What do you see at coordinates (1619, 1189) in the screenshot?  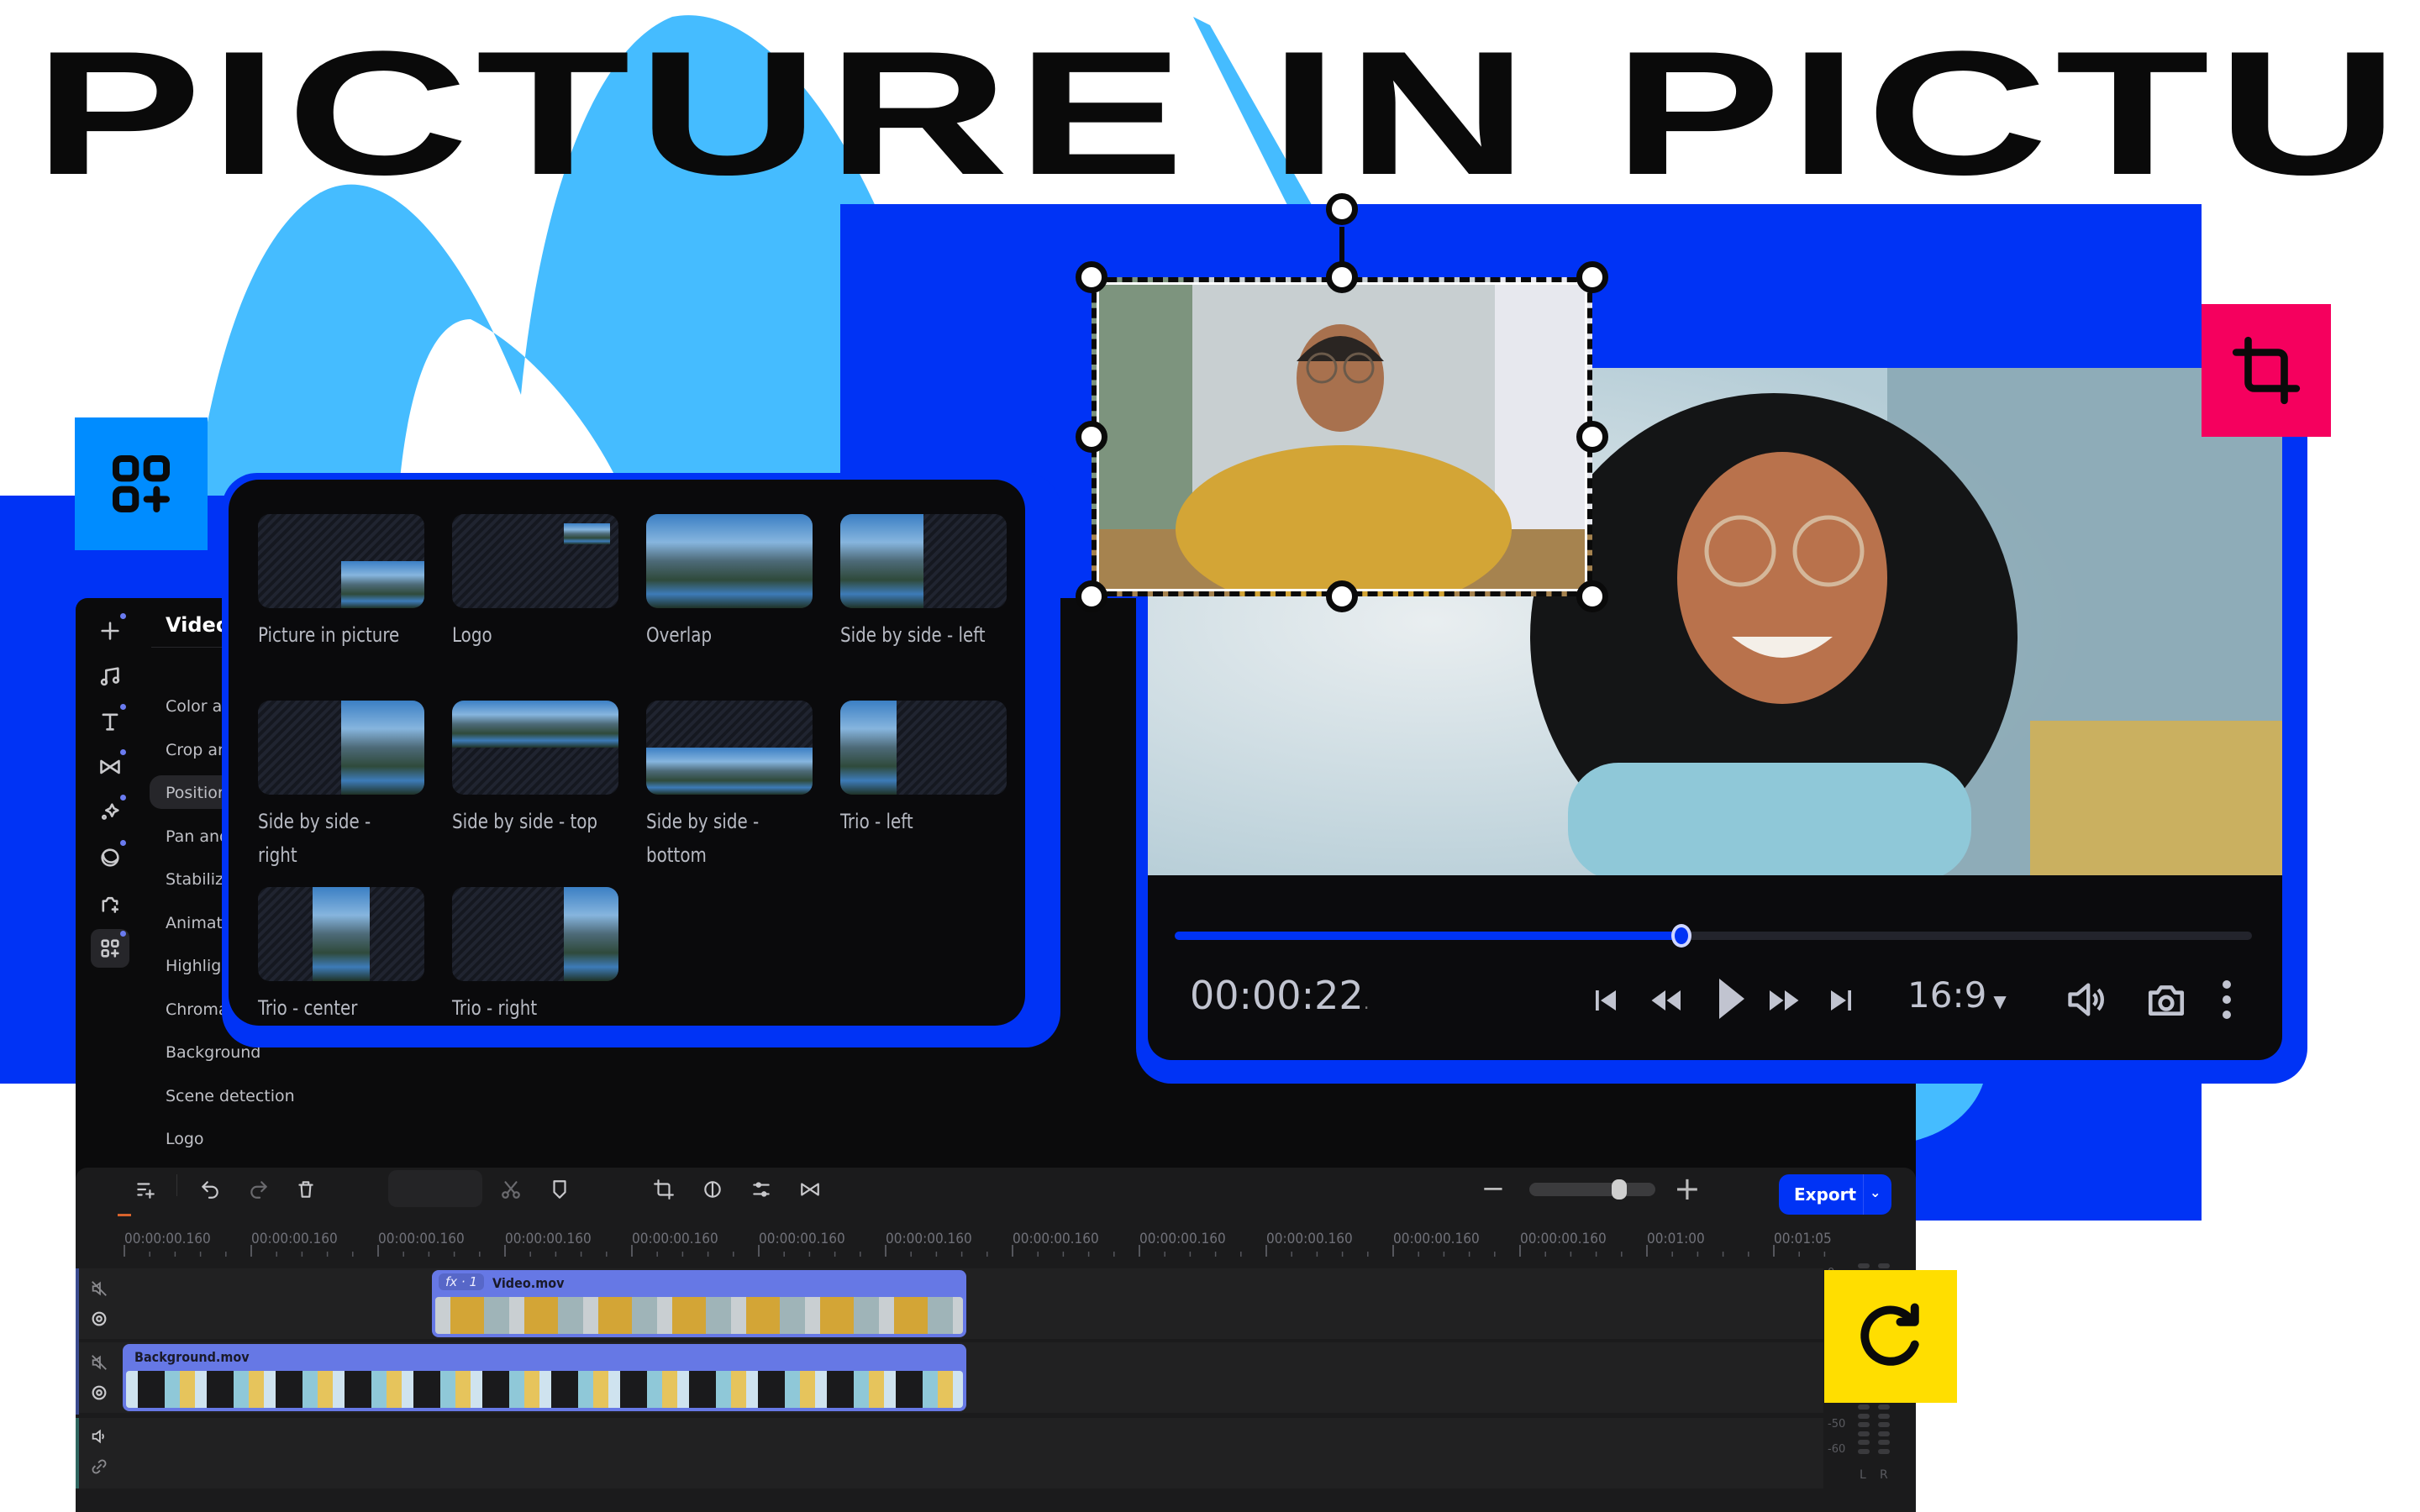 I see `zoom-slider-handle` at bounding box center [1619, 1189].